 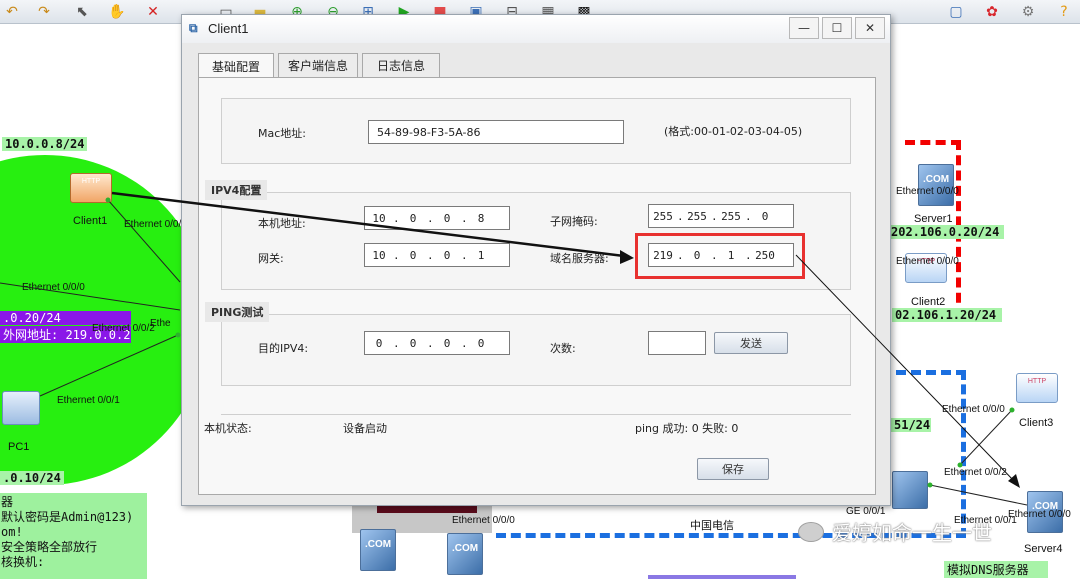 What do you see at coordinates (996, 569) in the screenshot?
I see `dns-server-label: 模拟DNS服务器` at bounding box center [996, 569].